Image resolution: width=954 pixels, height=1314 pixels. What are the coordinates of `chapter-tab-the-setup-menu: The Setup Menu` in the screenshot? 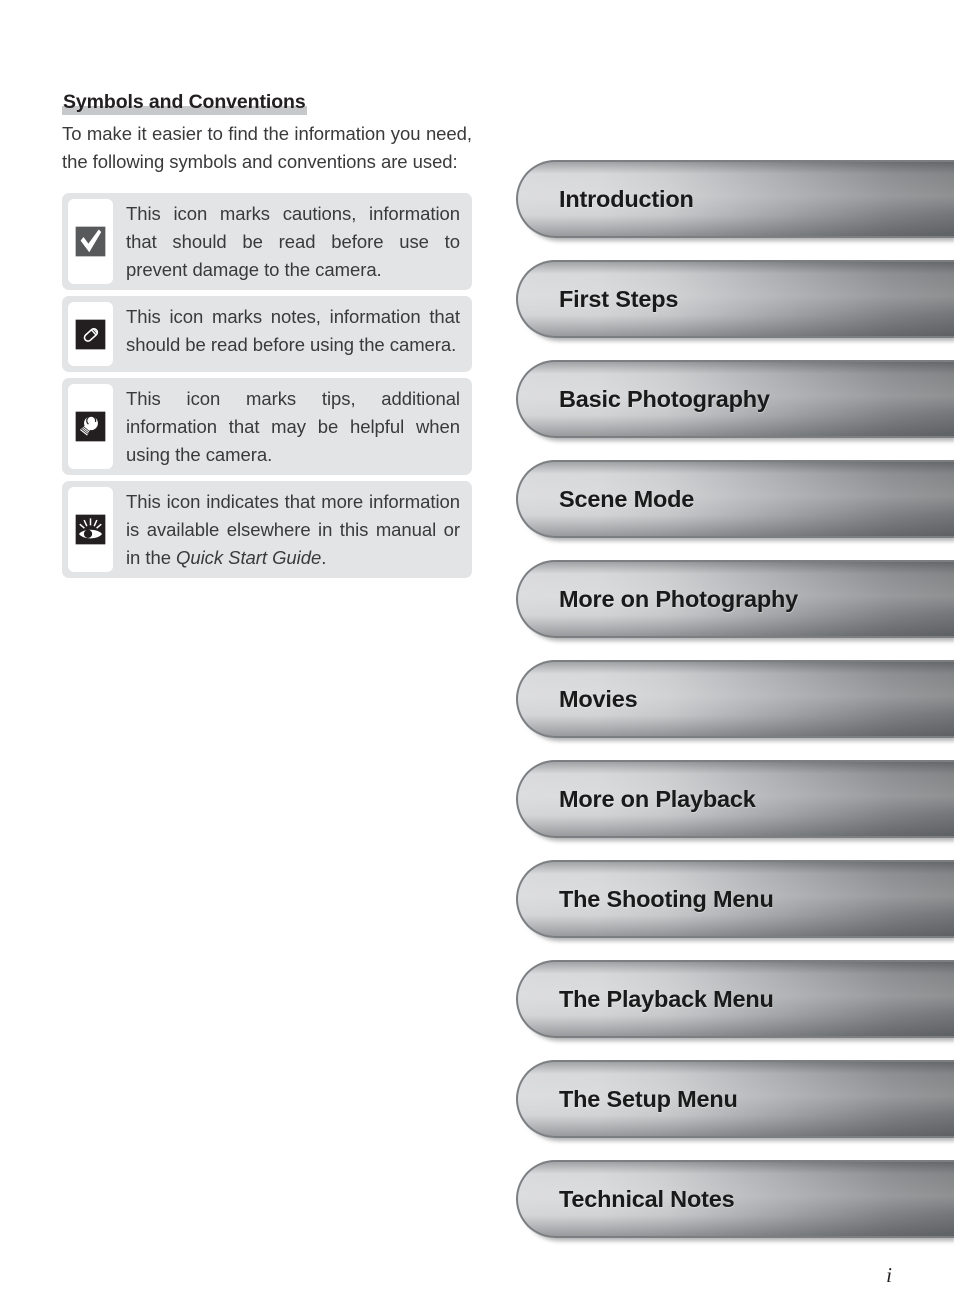 It's located at (735, 1099).